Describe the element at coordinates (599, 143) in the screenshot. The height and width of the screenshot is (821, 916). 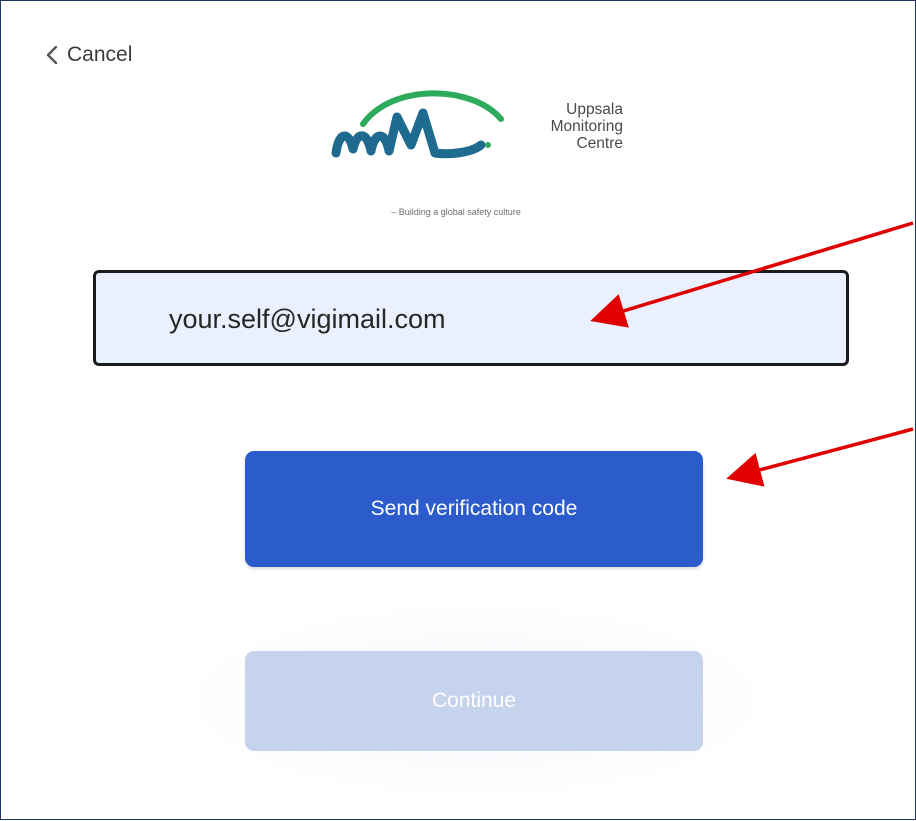
I see `logo-name-line3: Centre` at that location.